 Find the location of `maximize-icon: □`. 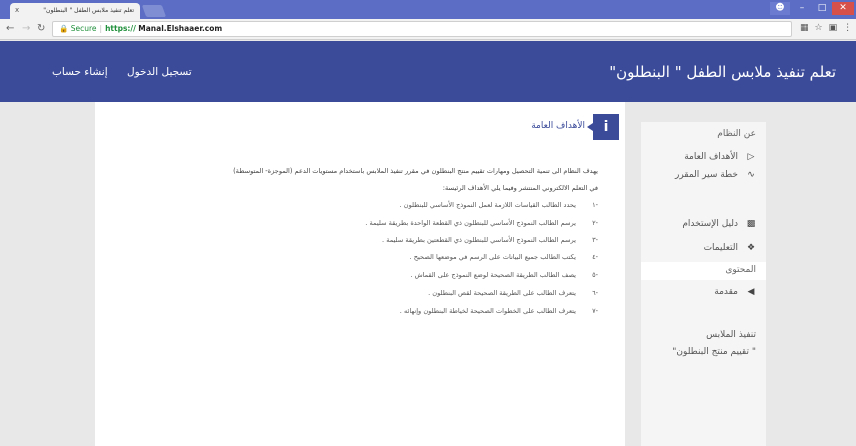

maximize-icon: □ is located at coordinates (822, 8).